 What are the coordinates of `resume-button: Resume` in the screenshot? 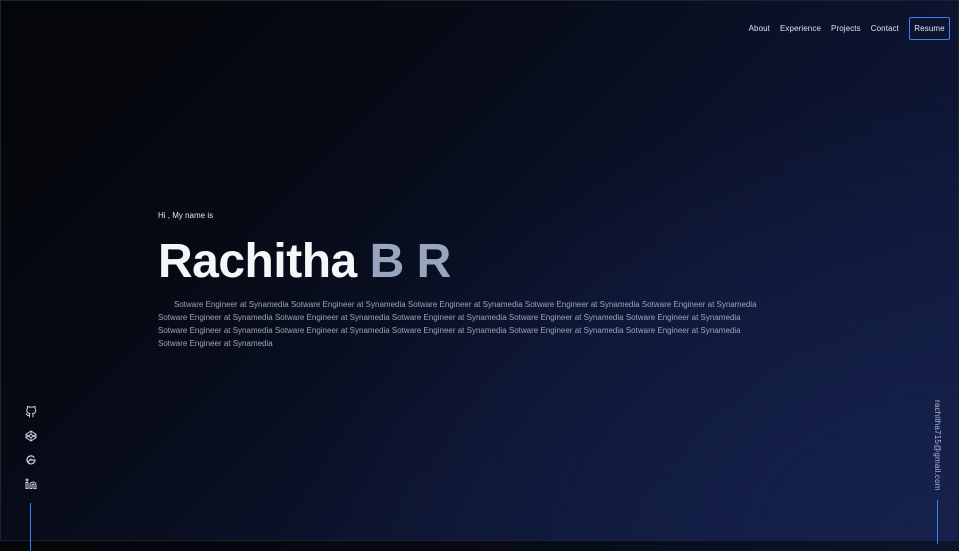 It's located at (929, 28).